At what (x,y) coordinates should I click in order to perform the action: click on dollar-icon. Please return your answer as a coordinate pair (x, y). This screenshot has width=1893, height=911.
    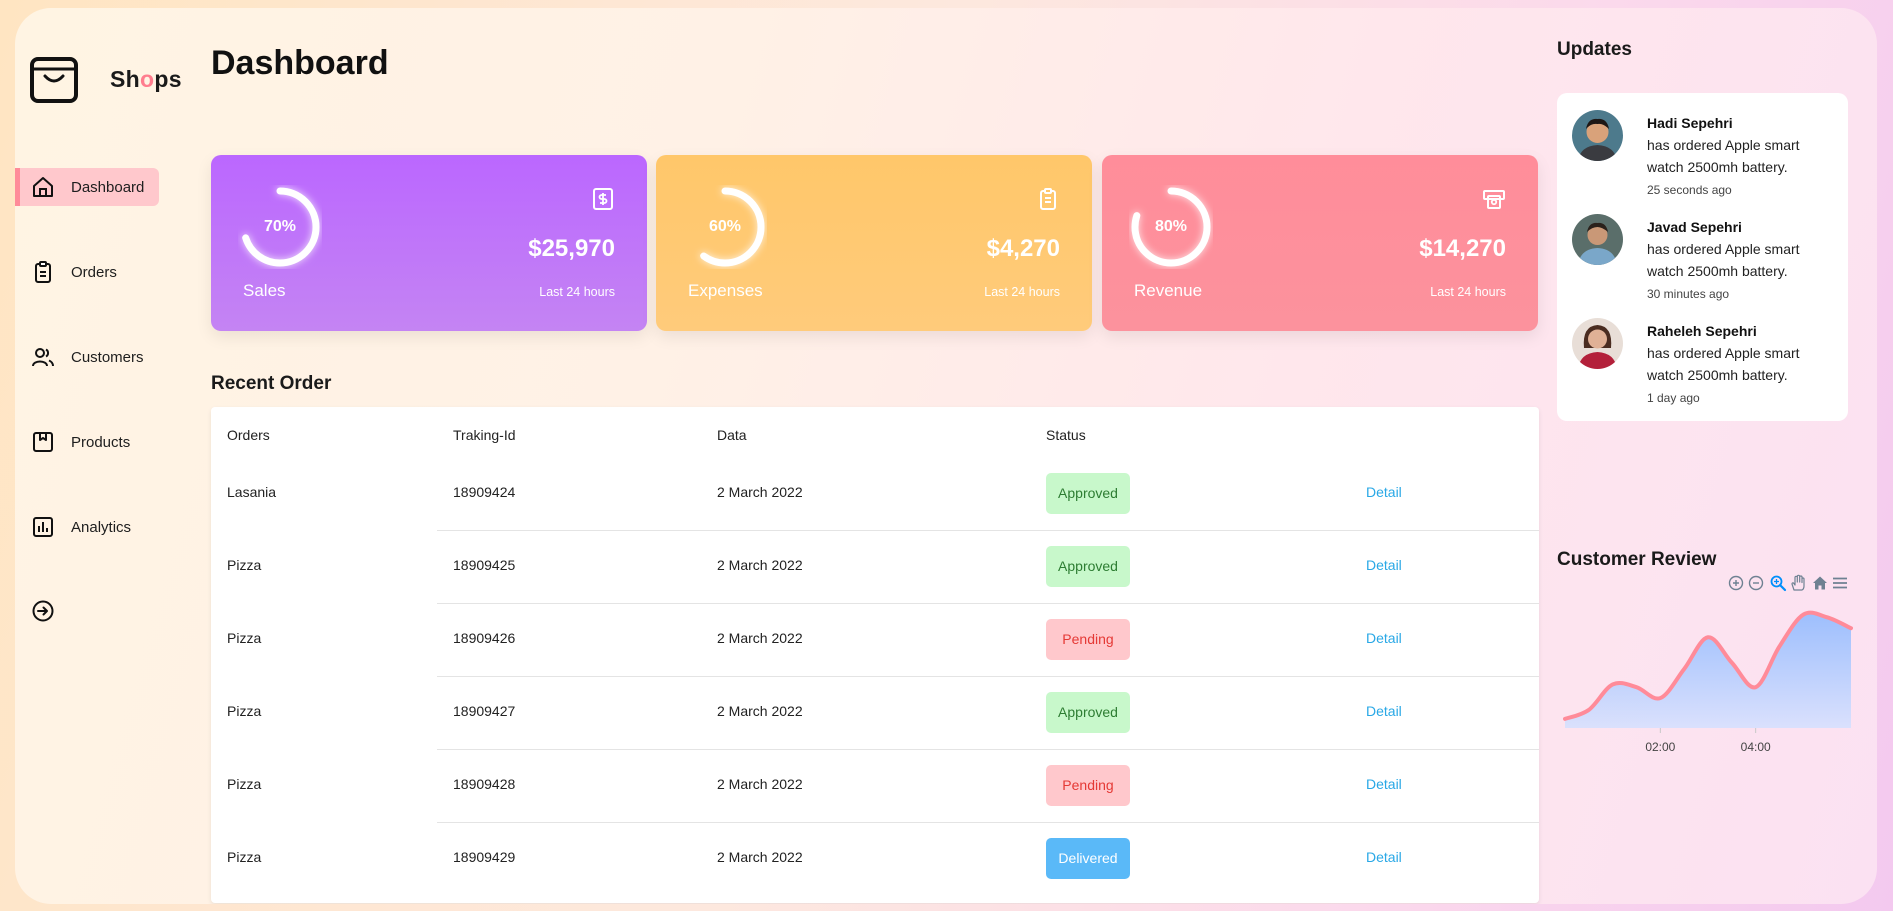
    Looking at the image, I should click on (603, 199).